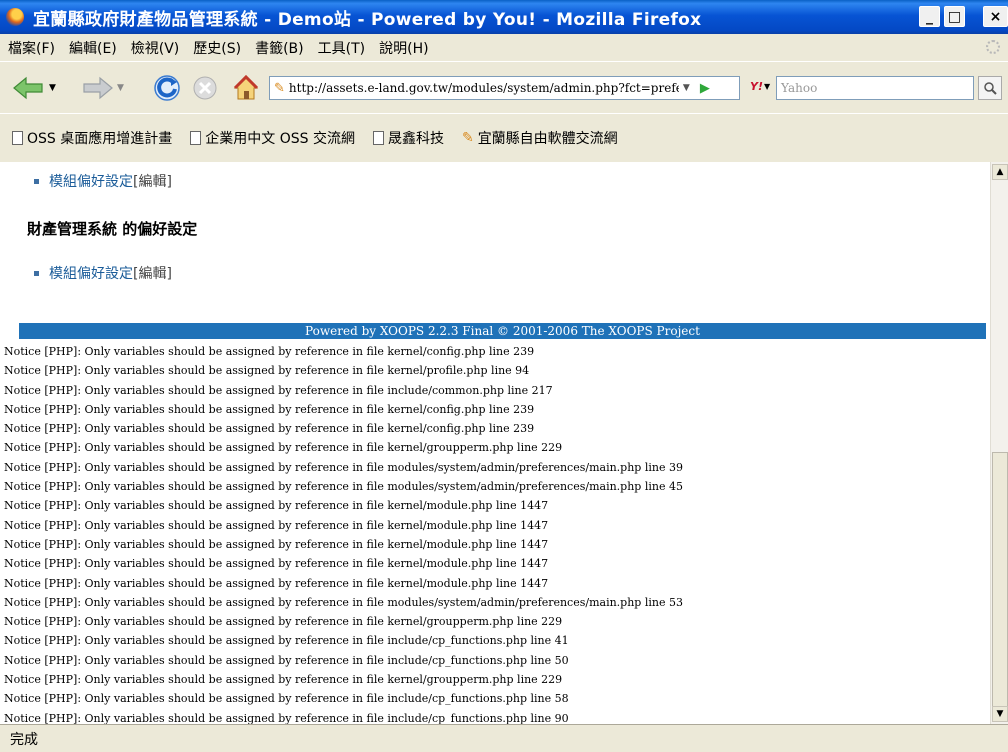 This screenshot has height=752, width=1008. I want to click on bookmark-label: 晟鑫科技, so click(415, 139).